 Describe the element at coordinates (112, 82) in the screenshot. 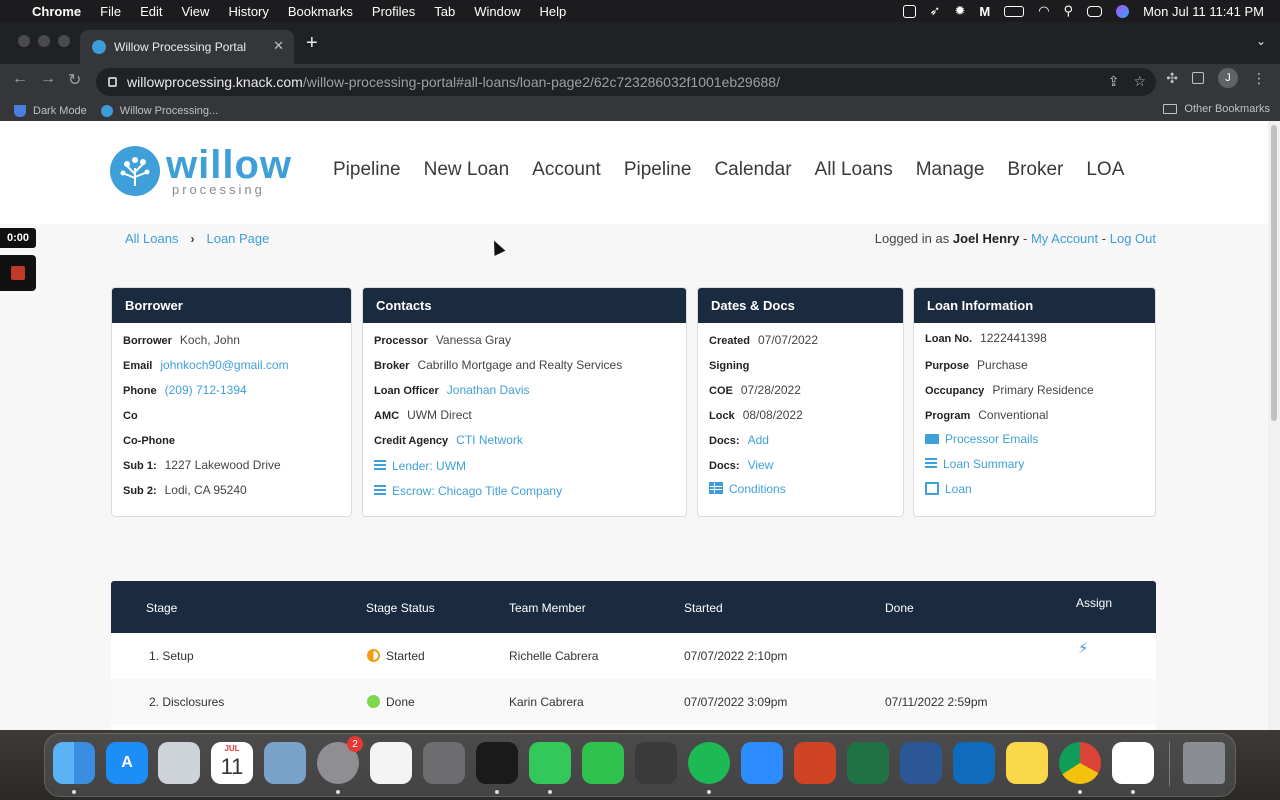

I see `lock-icon` at that location.